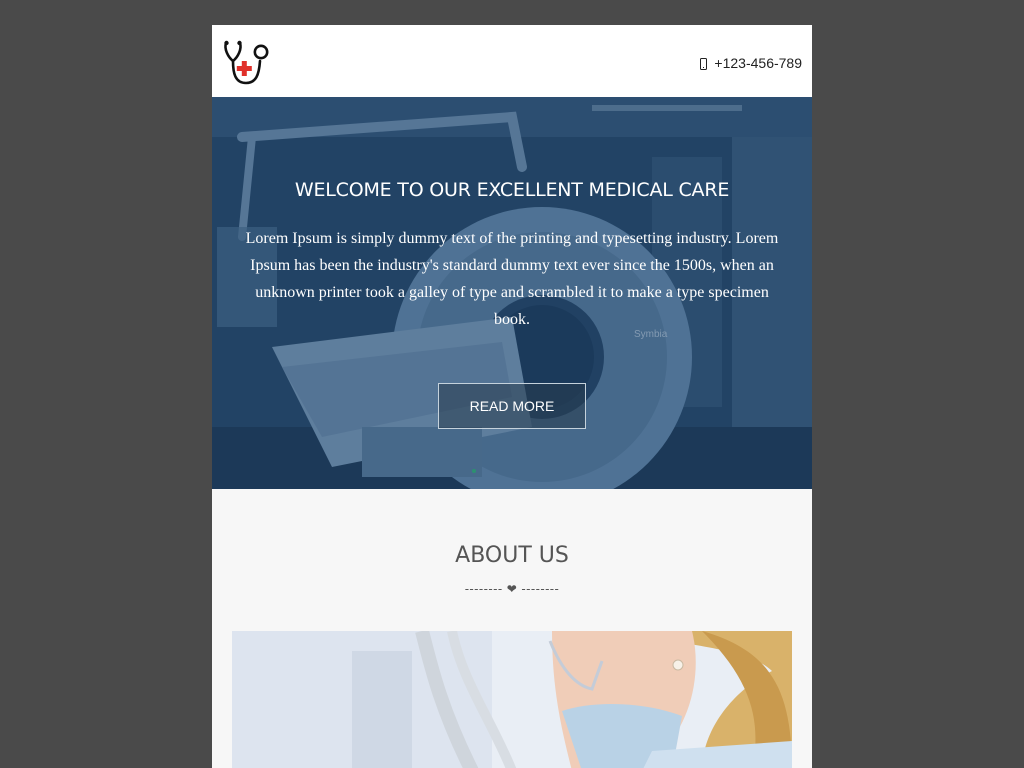  Describe the element at coordinates (512, 190) in the screenshot. I see `hero-title: WELCOME TO OUR EXCELLENT MEDICAL CARE` at that location.